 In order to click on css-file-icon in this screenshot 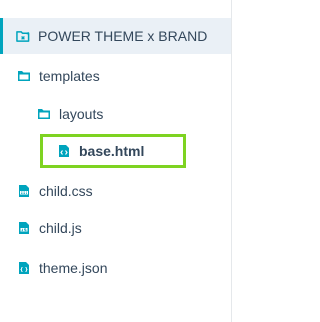, I will do `click(24, 191)`.